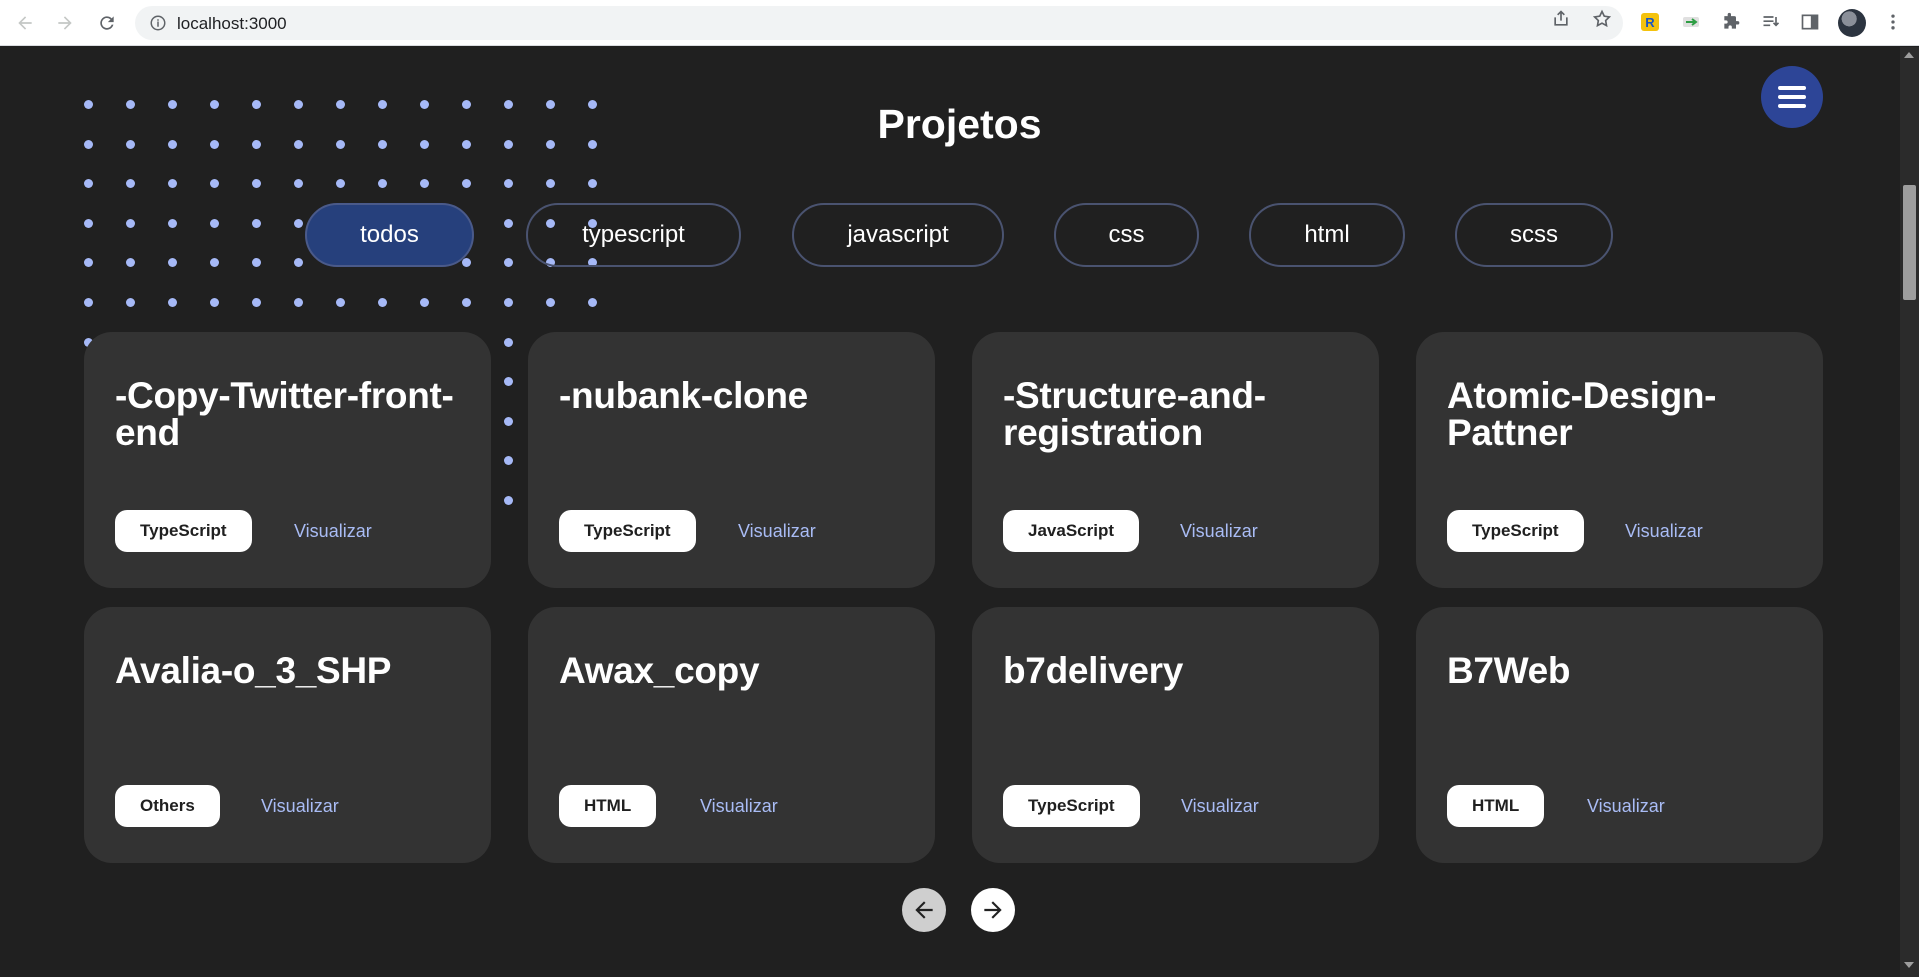 The width and height of the screenshot is (1919, 977). What do you see at coordinates (287, 735) in the screenshot?
I see `project-card: Avalia-o_3_SHP Others Visualizar` at bounding box center [287, 735].